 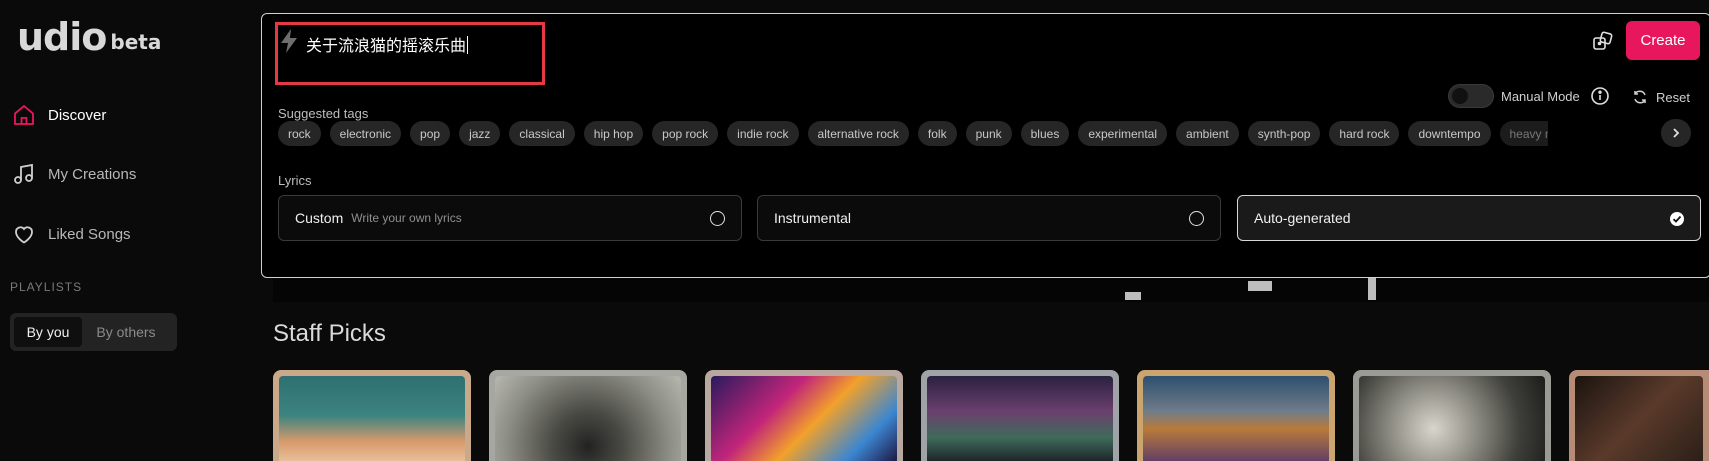 I want to click on tag-chip: punk, so click(x=988, y=133).